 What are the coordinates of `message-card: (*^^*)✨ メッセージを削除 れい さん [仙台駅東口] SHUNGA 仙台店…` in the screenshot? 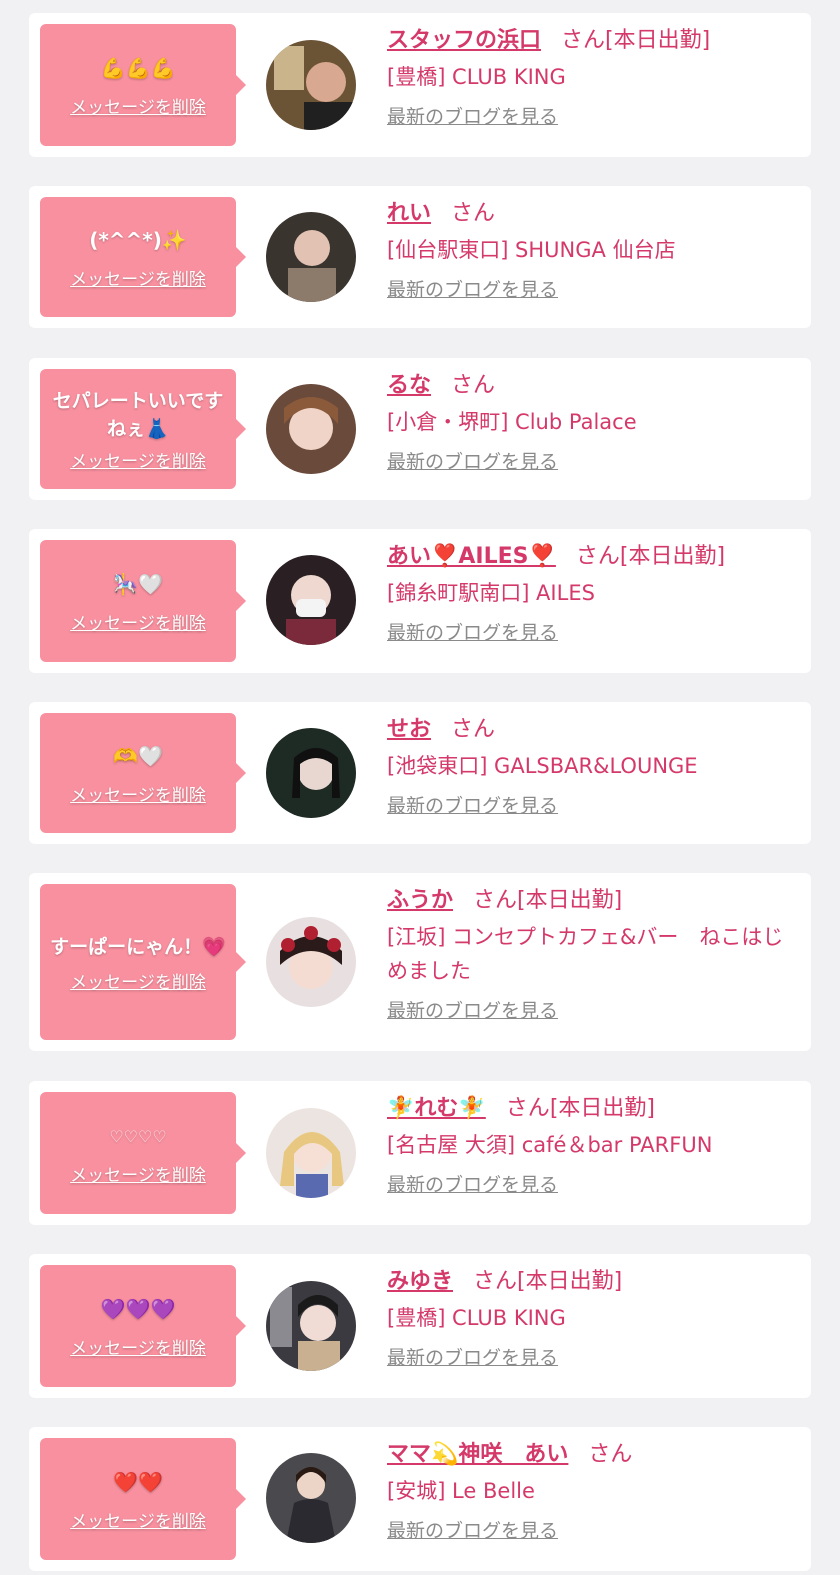 It's located at (420, 257).